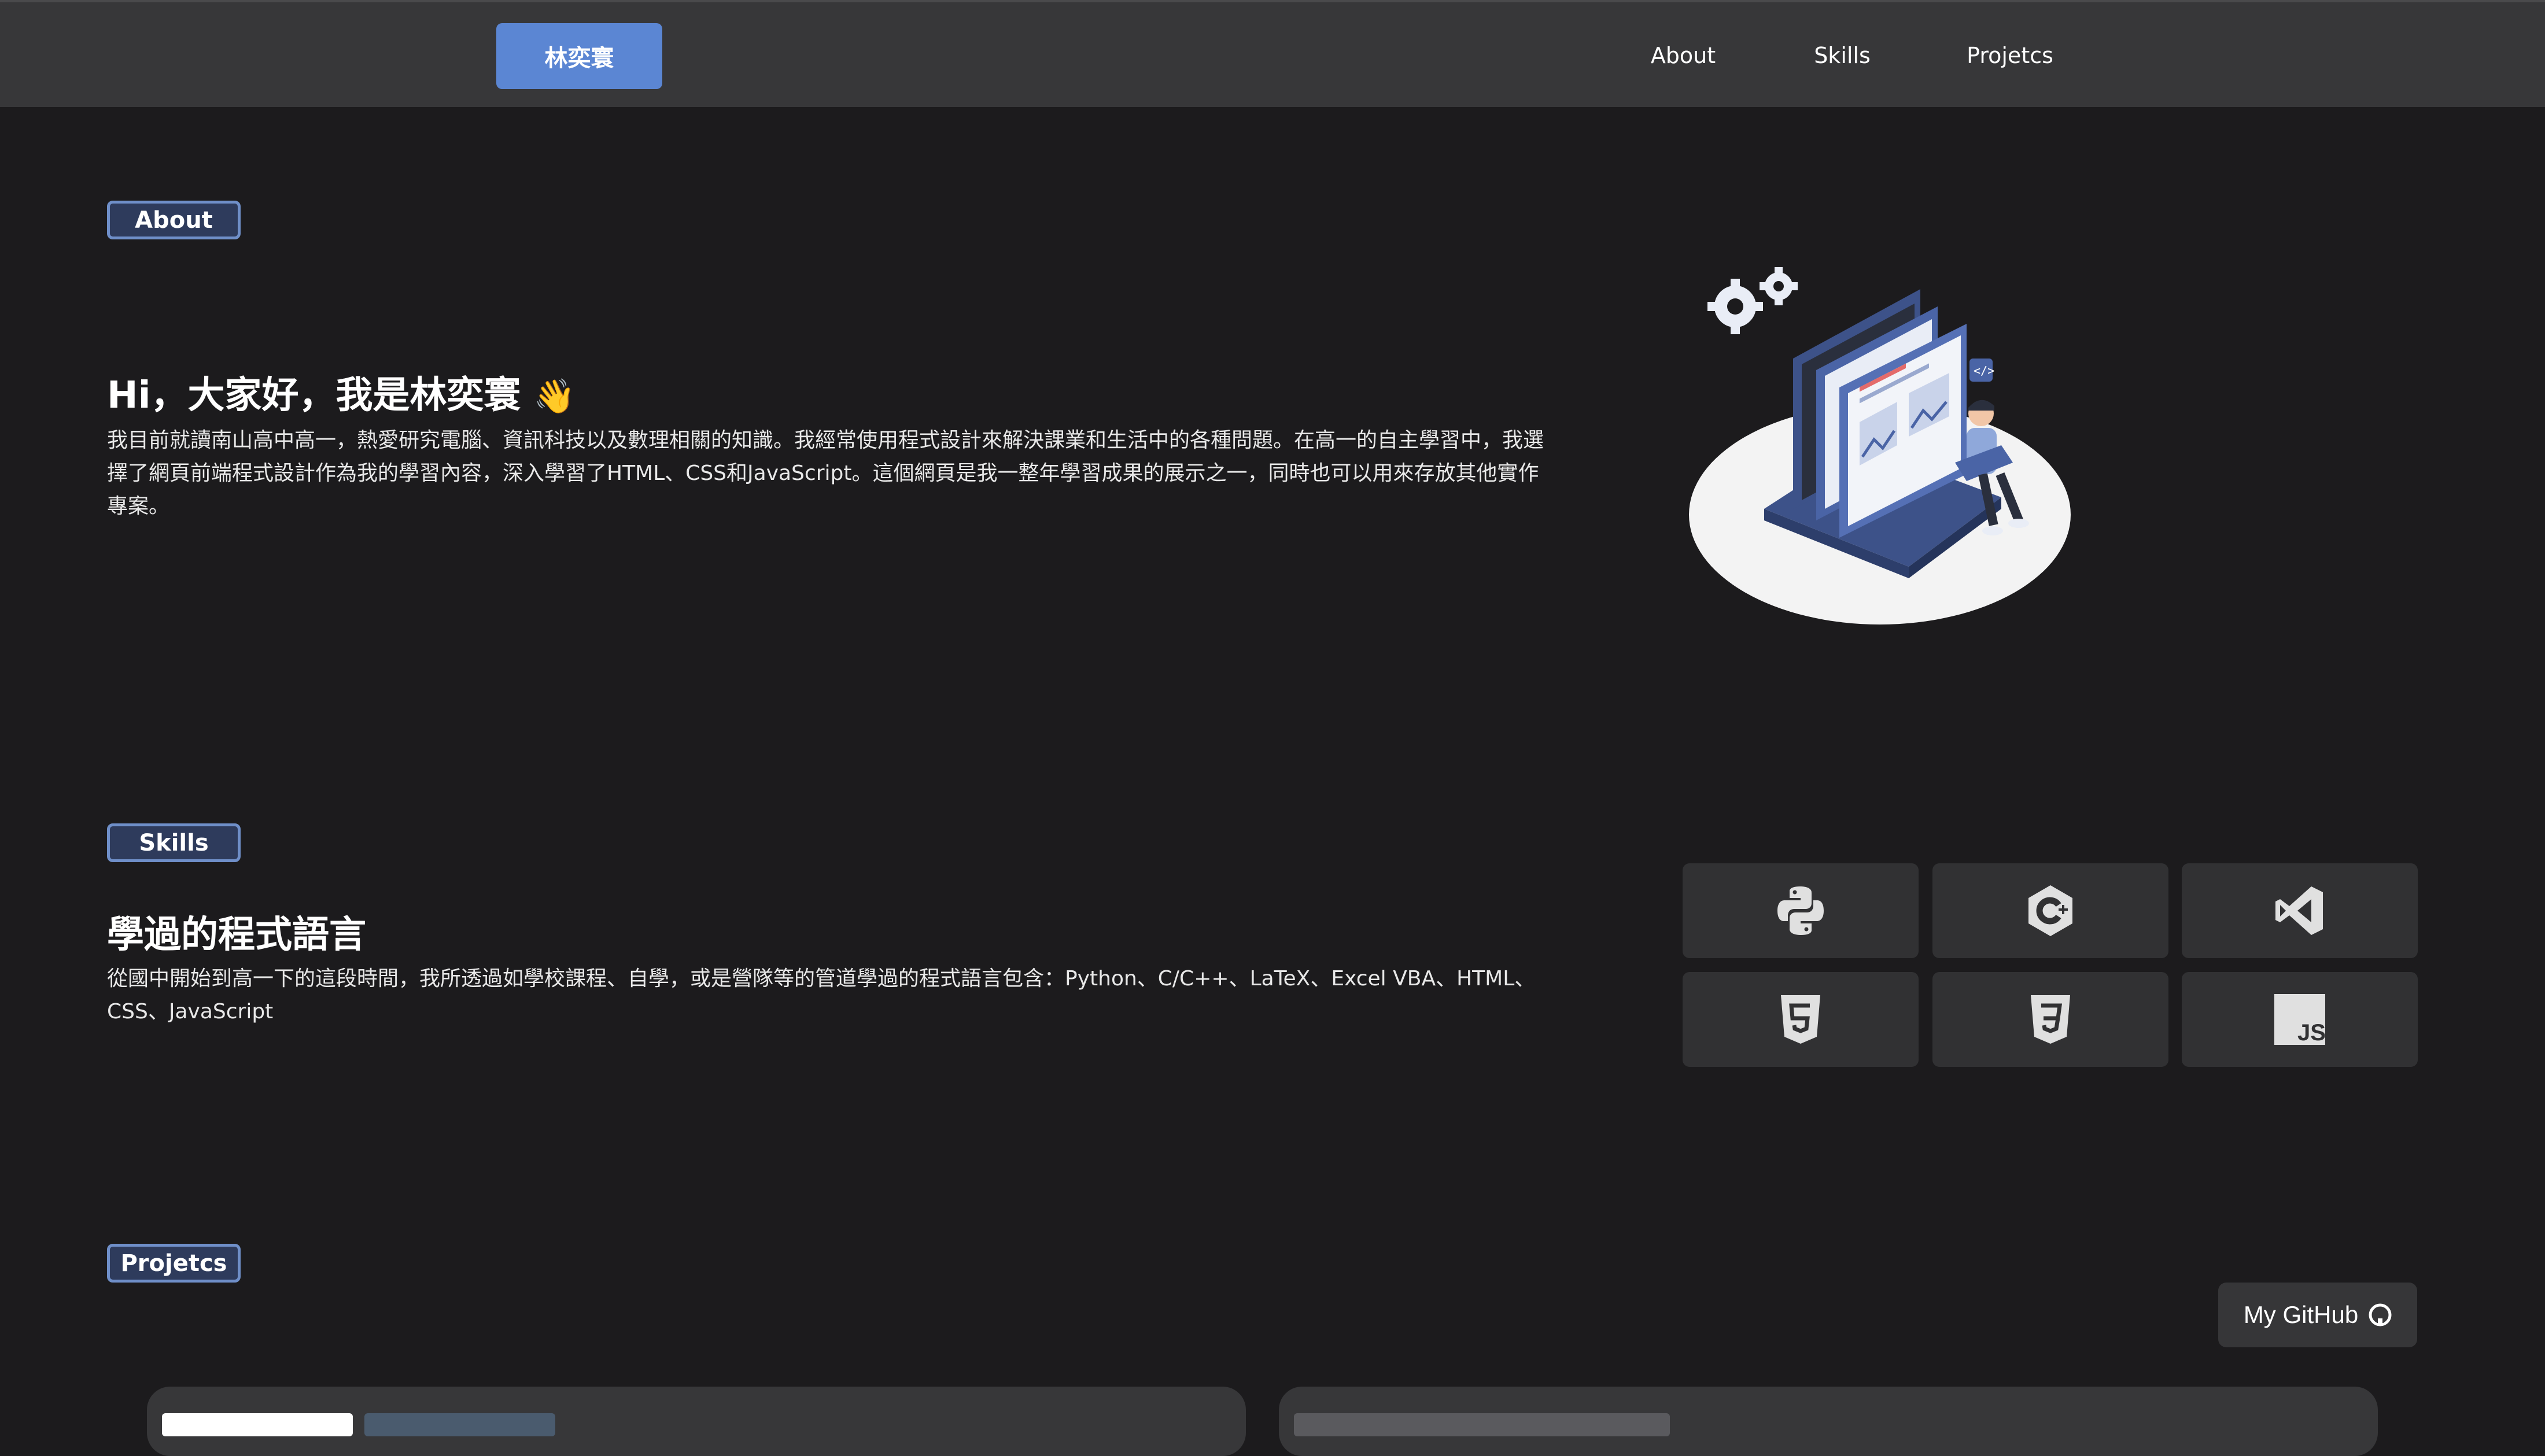 This screenshot has width=2545, height=1456. I want to click on nav-link-skills: Skills, so click(1842, 55).